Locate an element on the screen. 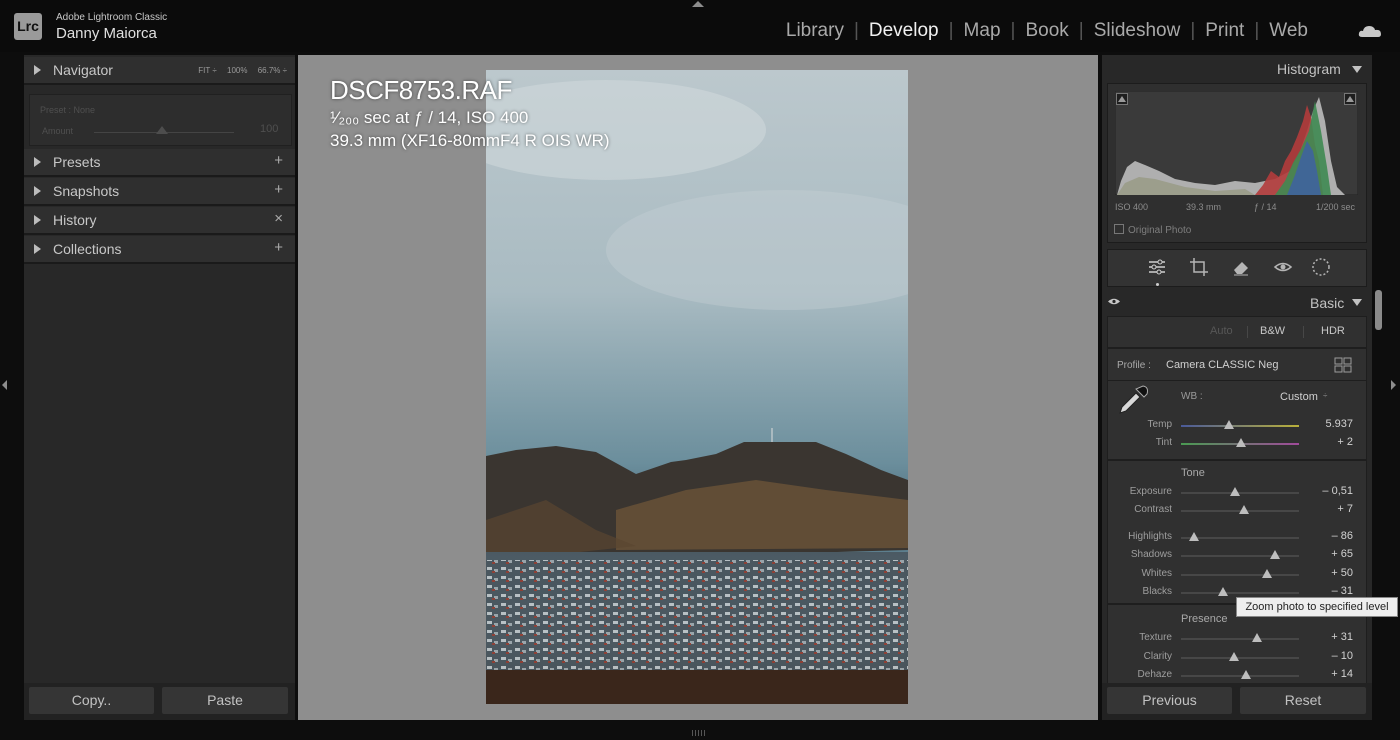  blacks-label: Blacks is located at coordinates (1157, 591).